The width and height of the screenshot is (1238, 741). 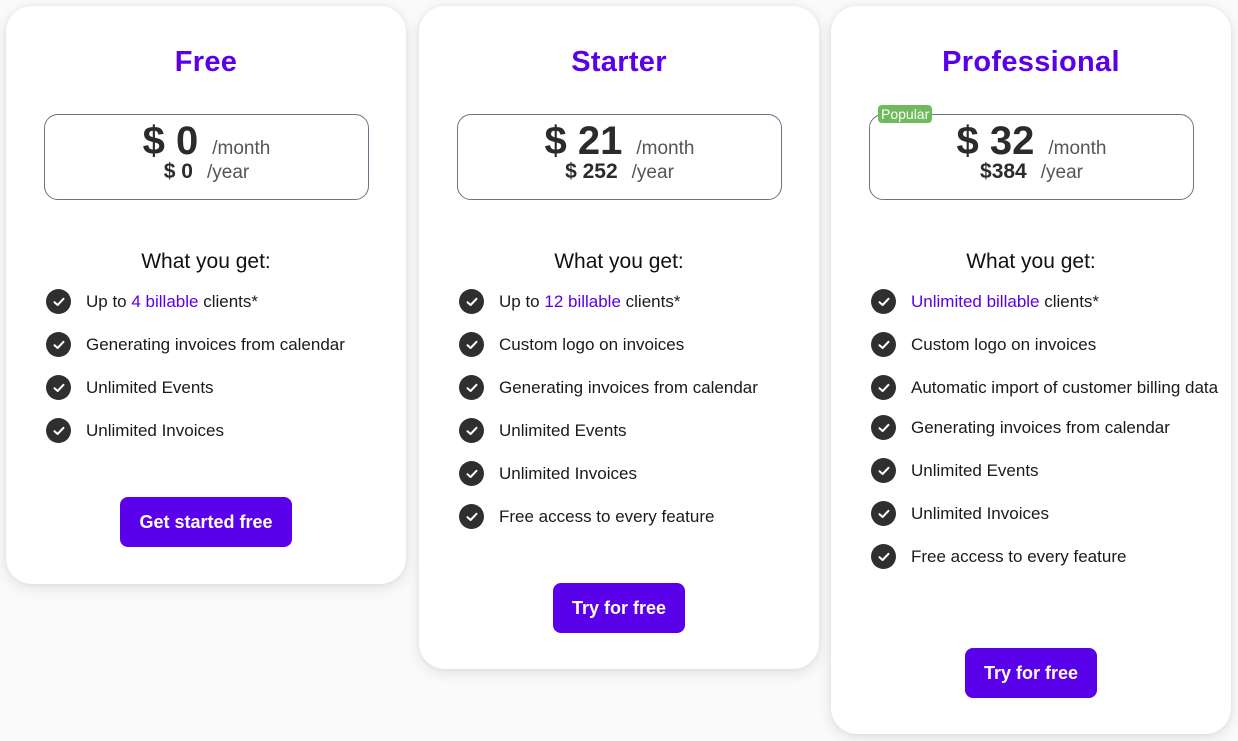 What do you see at coordinates (165, 301) in the screenshot?
I see `feature-highlight: 4 billable` at bounding box center [165, 301].